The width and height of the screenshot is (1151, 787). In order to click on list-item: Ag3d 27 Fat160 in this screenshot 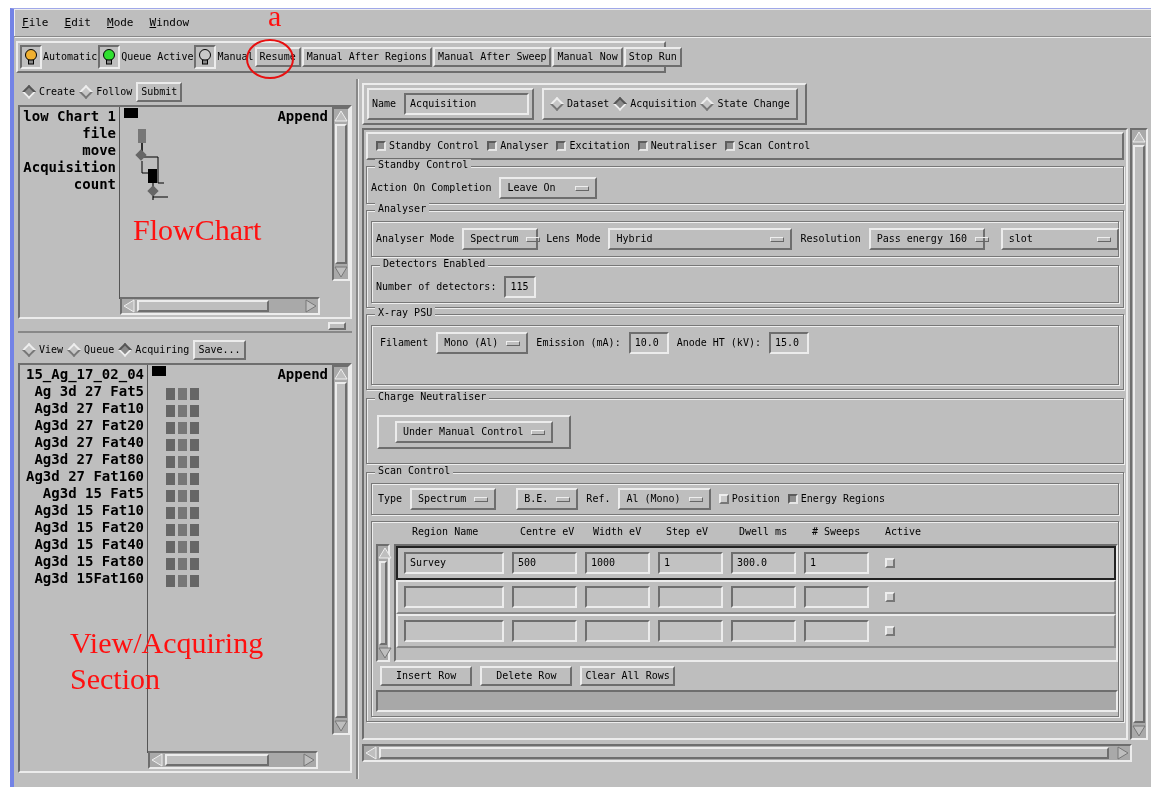, I will do `click(85, 476)`.